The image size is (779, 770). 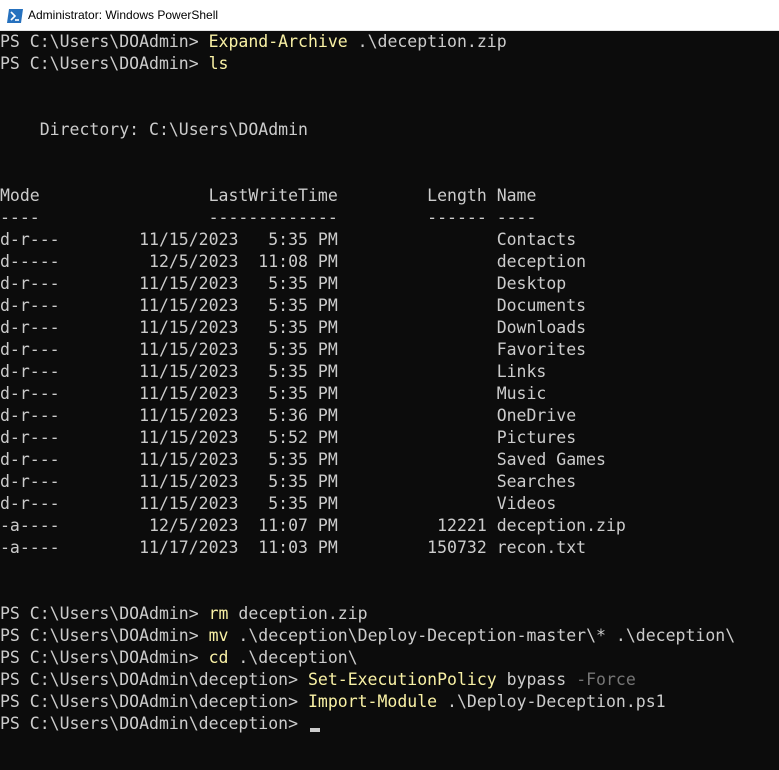 I want to click on table-row: d-r--- 11/15/2023 5:35 PM Contacts, so click(x=288, y=239).